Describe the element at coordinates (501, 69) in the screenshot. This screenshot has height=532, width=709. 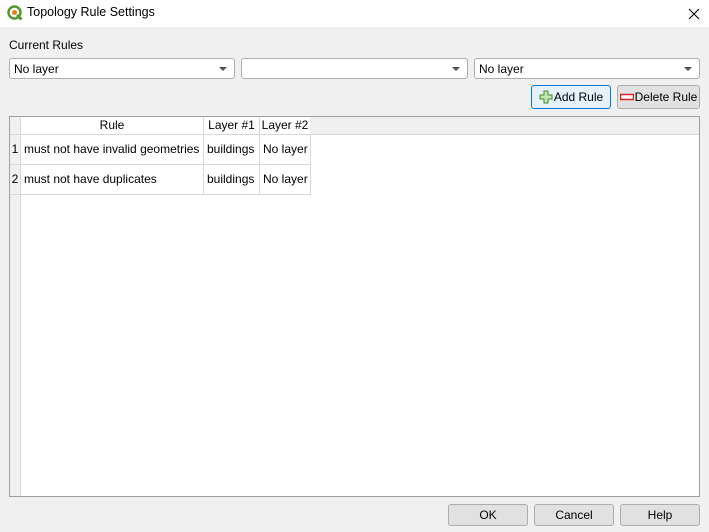
I see `layer2-combo-value: No layer` at that location.